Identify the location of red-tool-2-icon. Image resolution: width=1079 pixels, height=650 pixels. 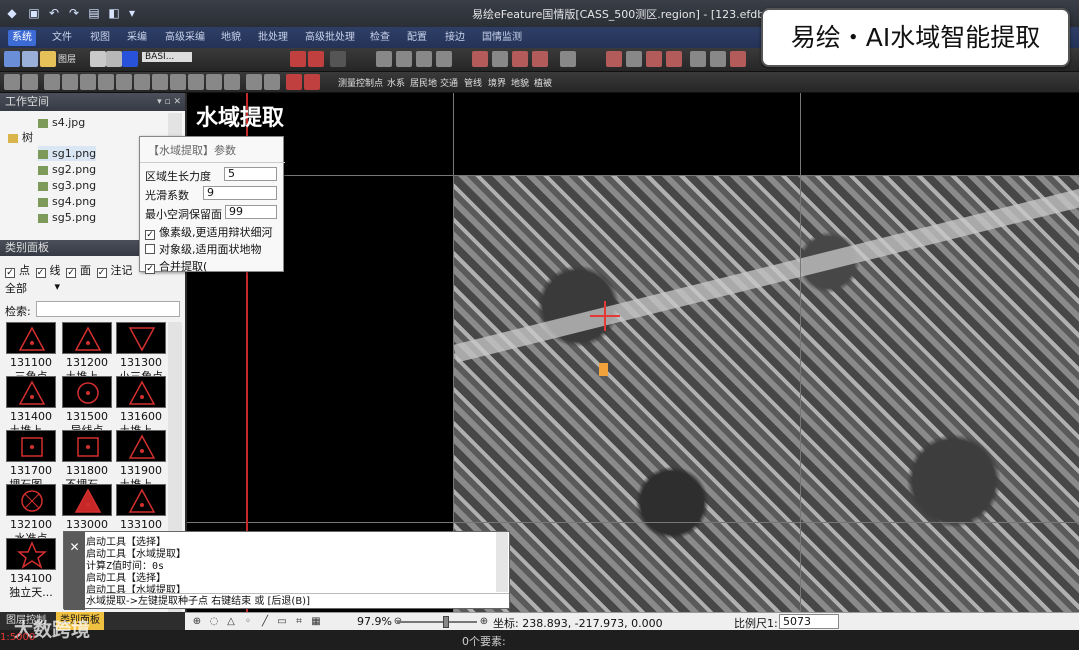
(316, 59).